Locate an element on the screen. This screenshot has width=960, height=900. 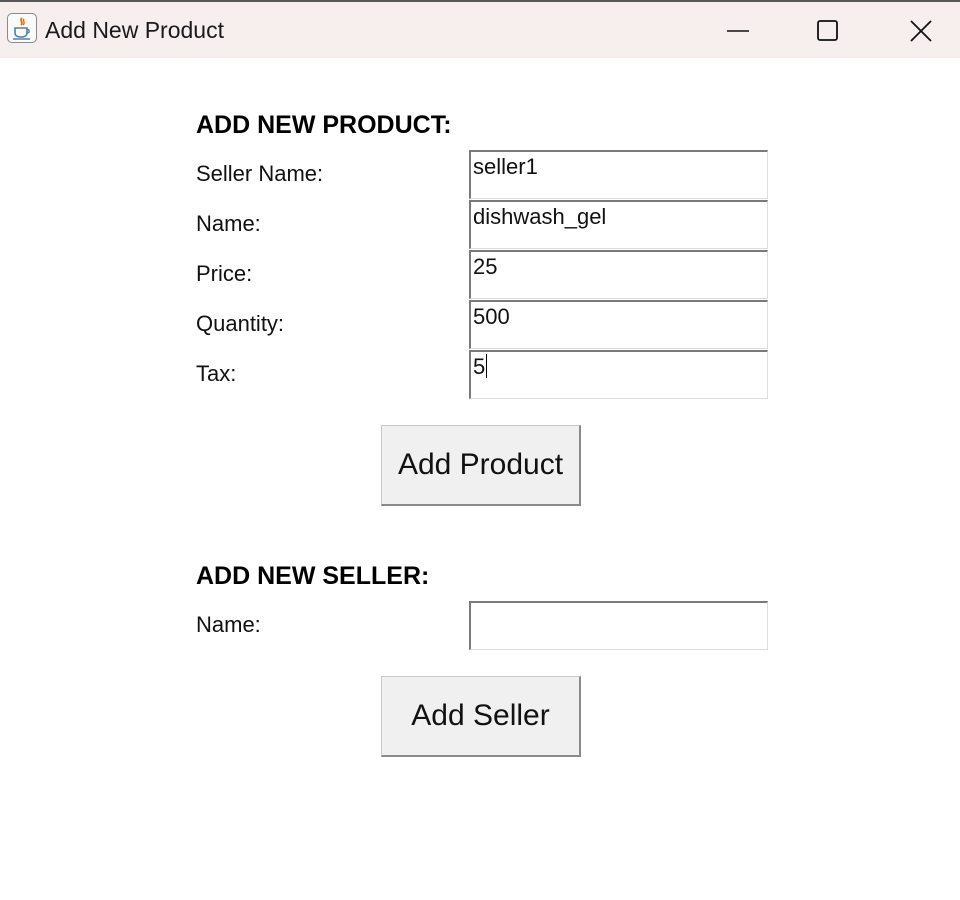
tax-input: 5 is located at coordinates (618, 374).